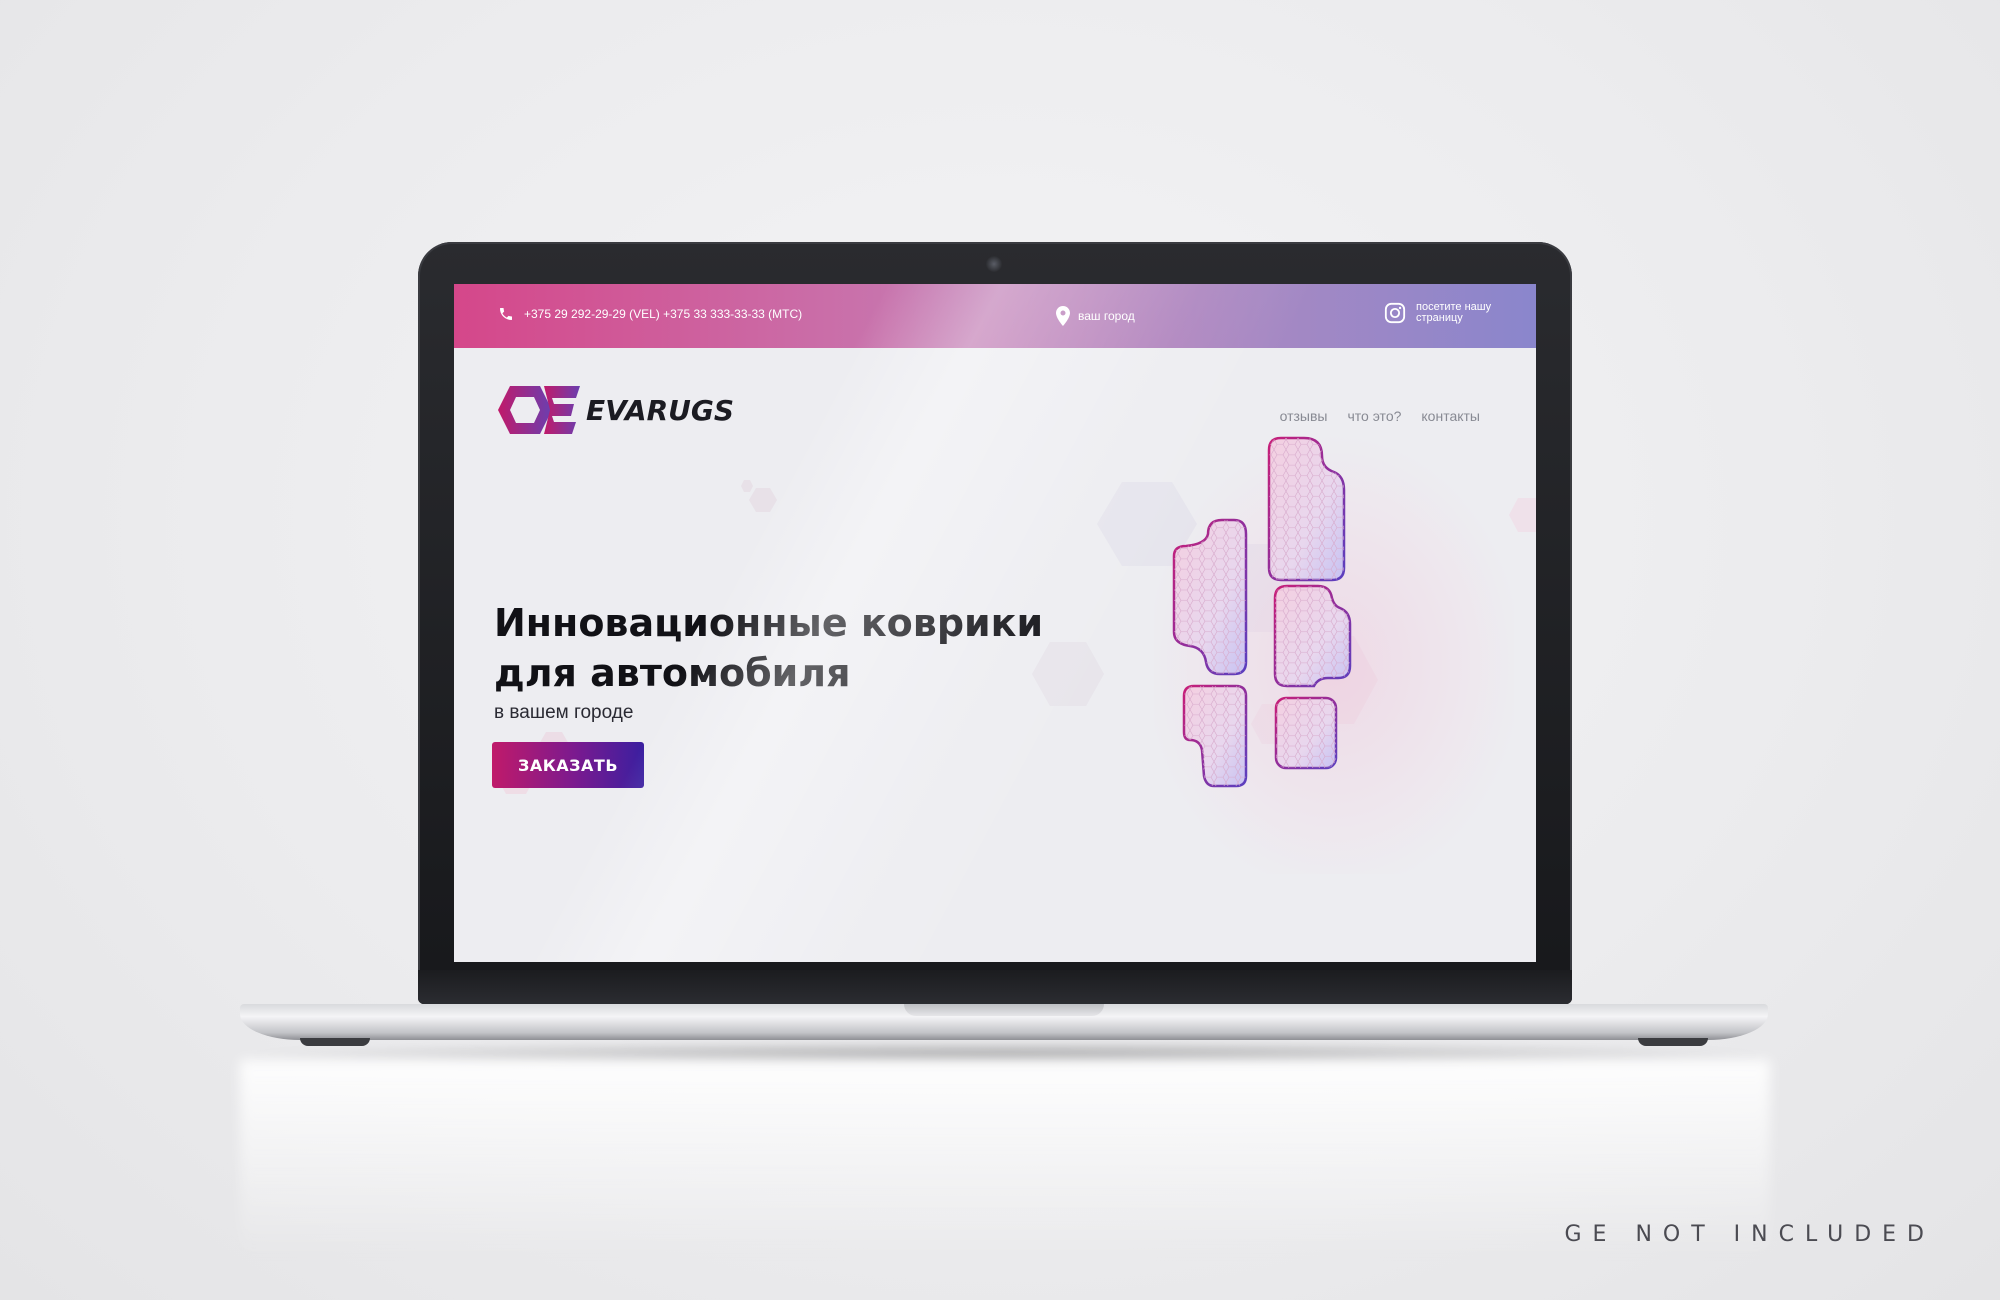 This screenshot has width=2000, height=1300. I want to click on logo-text: EVARUGS, so click(660, 410).